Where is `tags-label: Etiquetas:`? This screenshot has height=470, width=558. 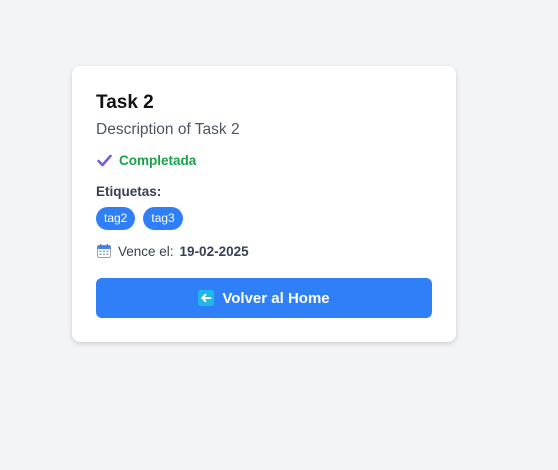
tags-label: Etiquetas: is located at coordinates (129, 191).